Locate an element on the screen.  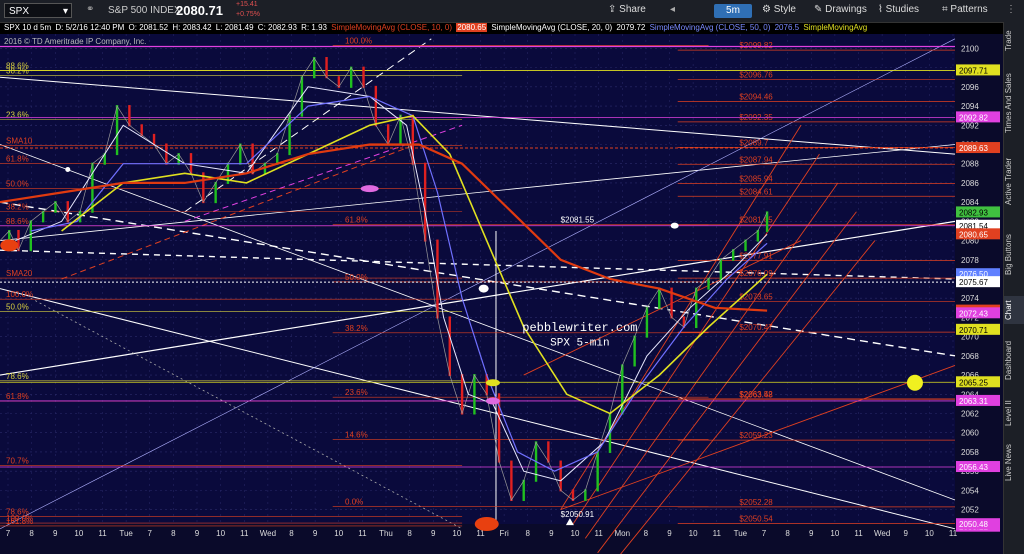
fib-left-label: SMA10 is located at coordinates (19, 140).